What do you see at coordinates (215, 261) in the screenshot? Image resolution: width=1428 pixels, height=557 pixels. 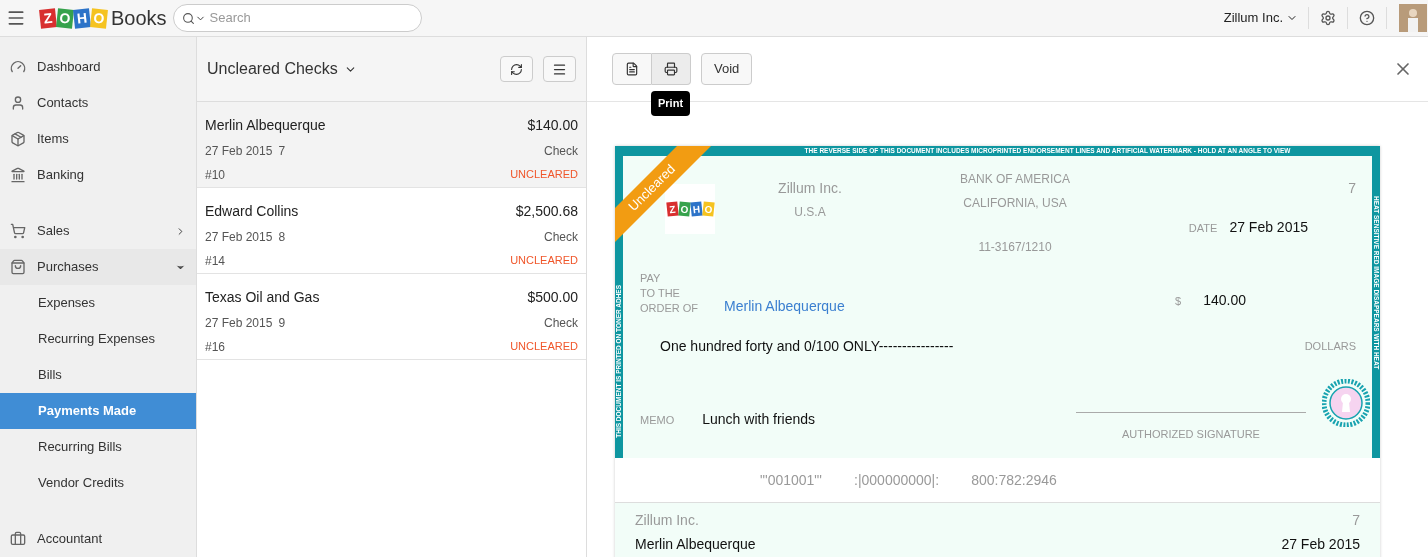 I see `reference-text: #14` at bounding box center [215, 261].